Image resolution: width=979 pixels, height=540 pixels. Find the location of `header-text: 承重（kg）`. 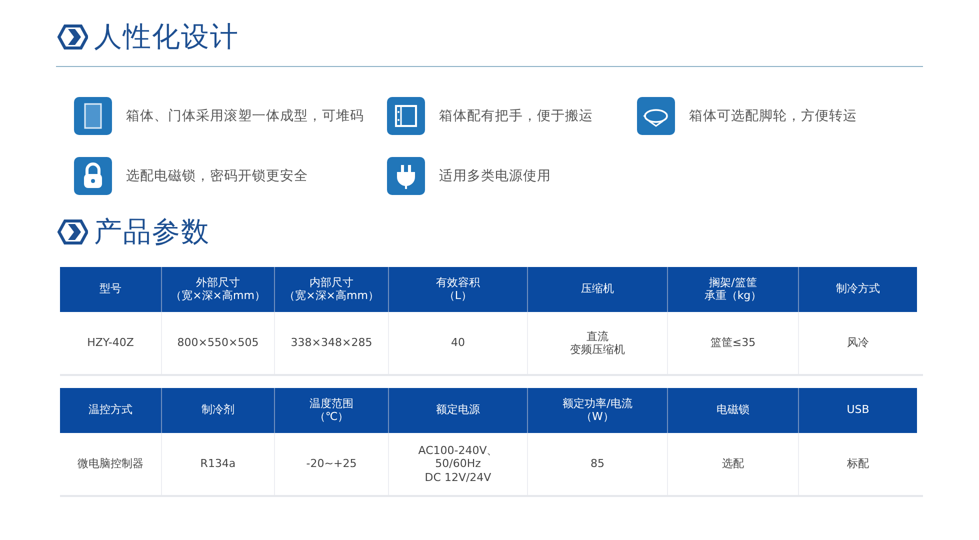

header-text: 承重（kg） is located at coordinates (733, 296).